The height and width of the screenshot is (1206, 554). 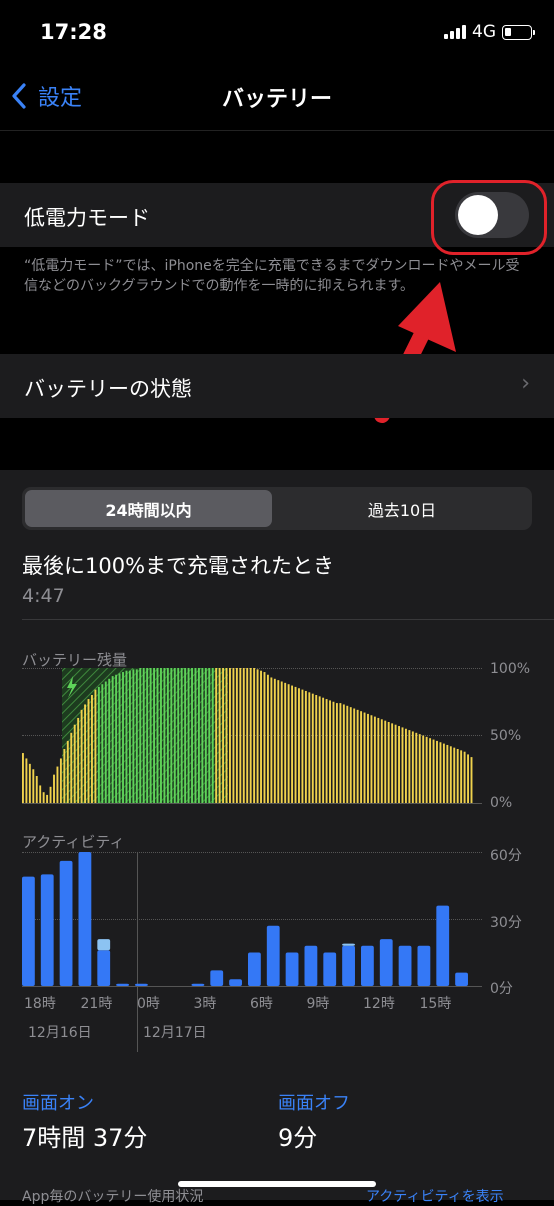 I want to click on battery-health-row: バッテリーの状態 ›, so click(x=277, y=386).